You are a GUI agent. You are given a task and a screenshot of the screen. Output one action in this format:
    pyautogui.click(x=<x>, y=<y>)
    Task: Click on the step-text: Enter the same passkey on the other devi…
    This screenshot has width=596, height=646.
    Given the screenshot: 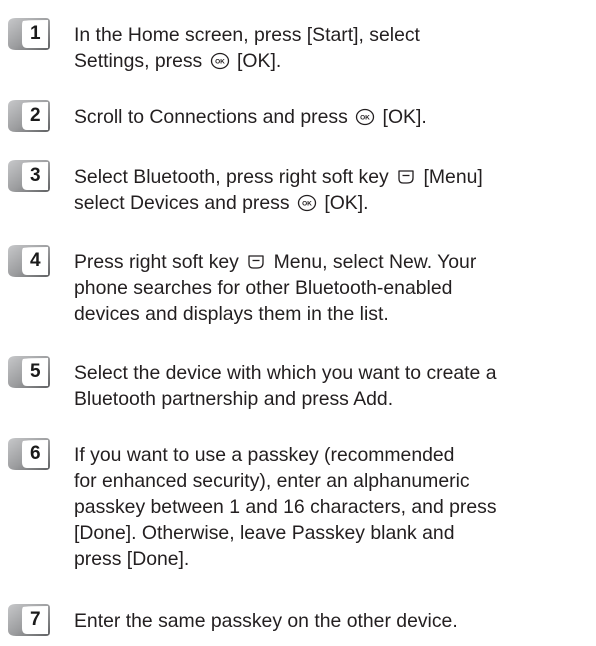 What is the action you would take?
    pyautogui.click(x=326, y=621)
    